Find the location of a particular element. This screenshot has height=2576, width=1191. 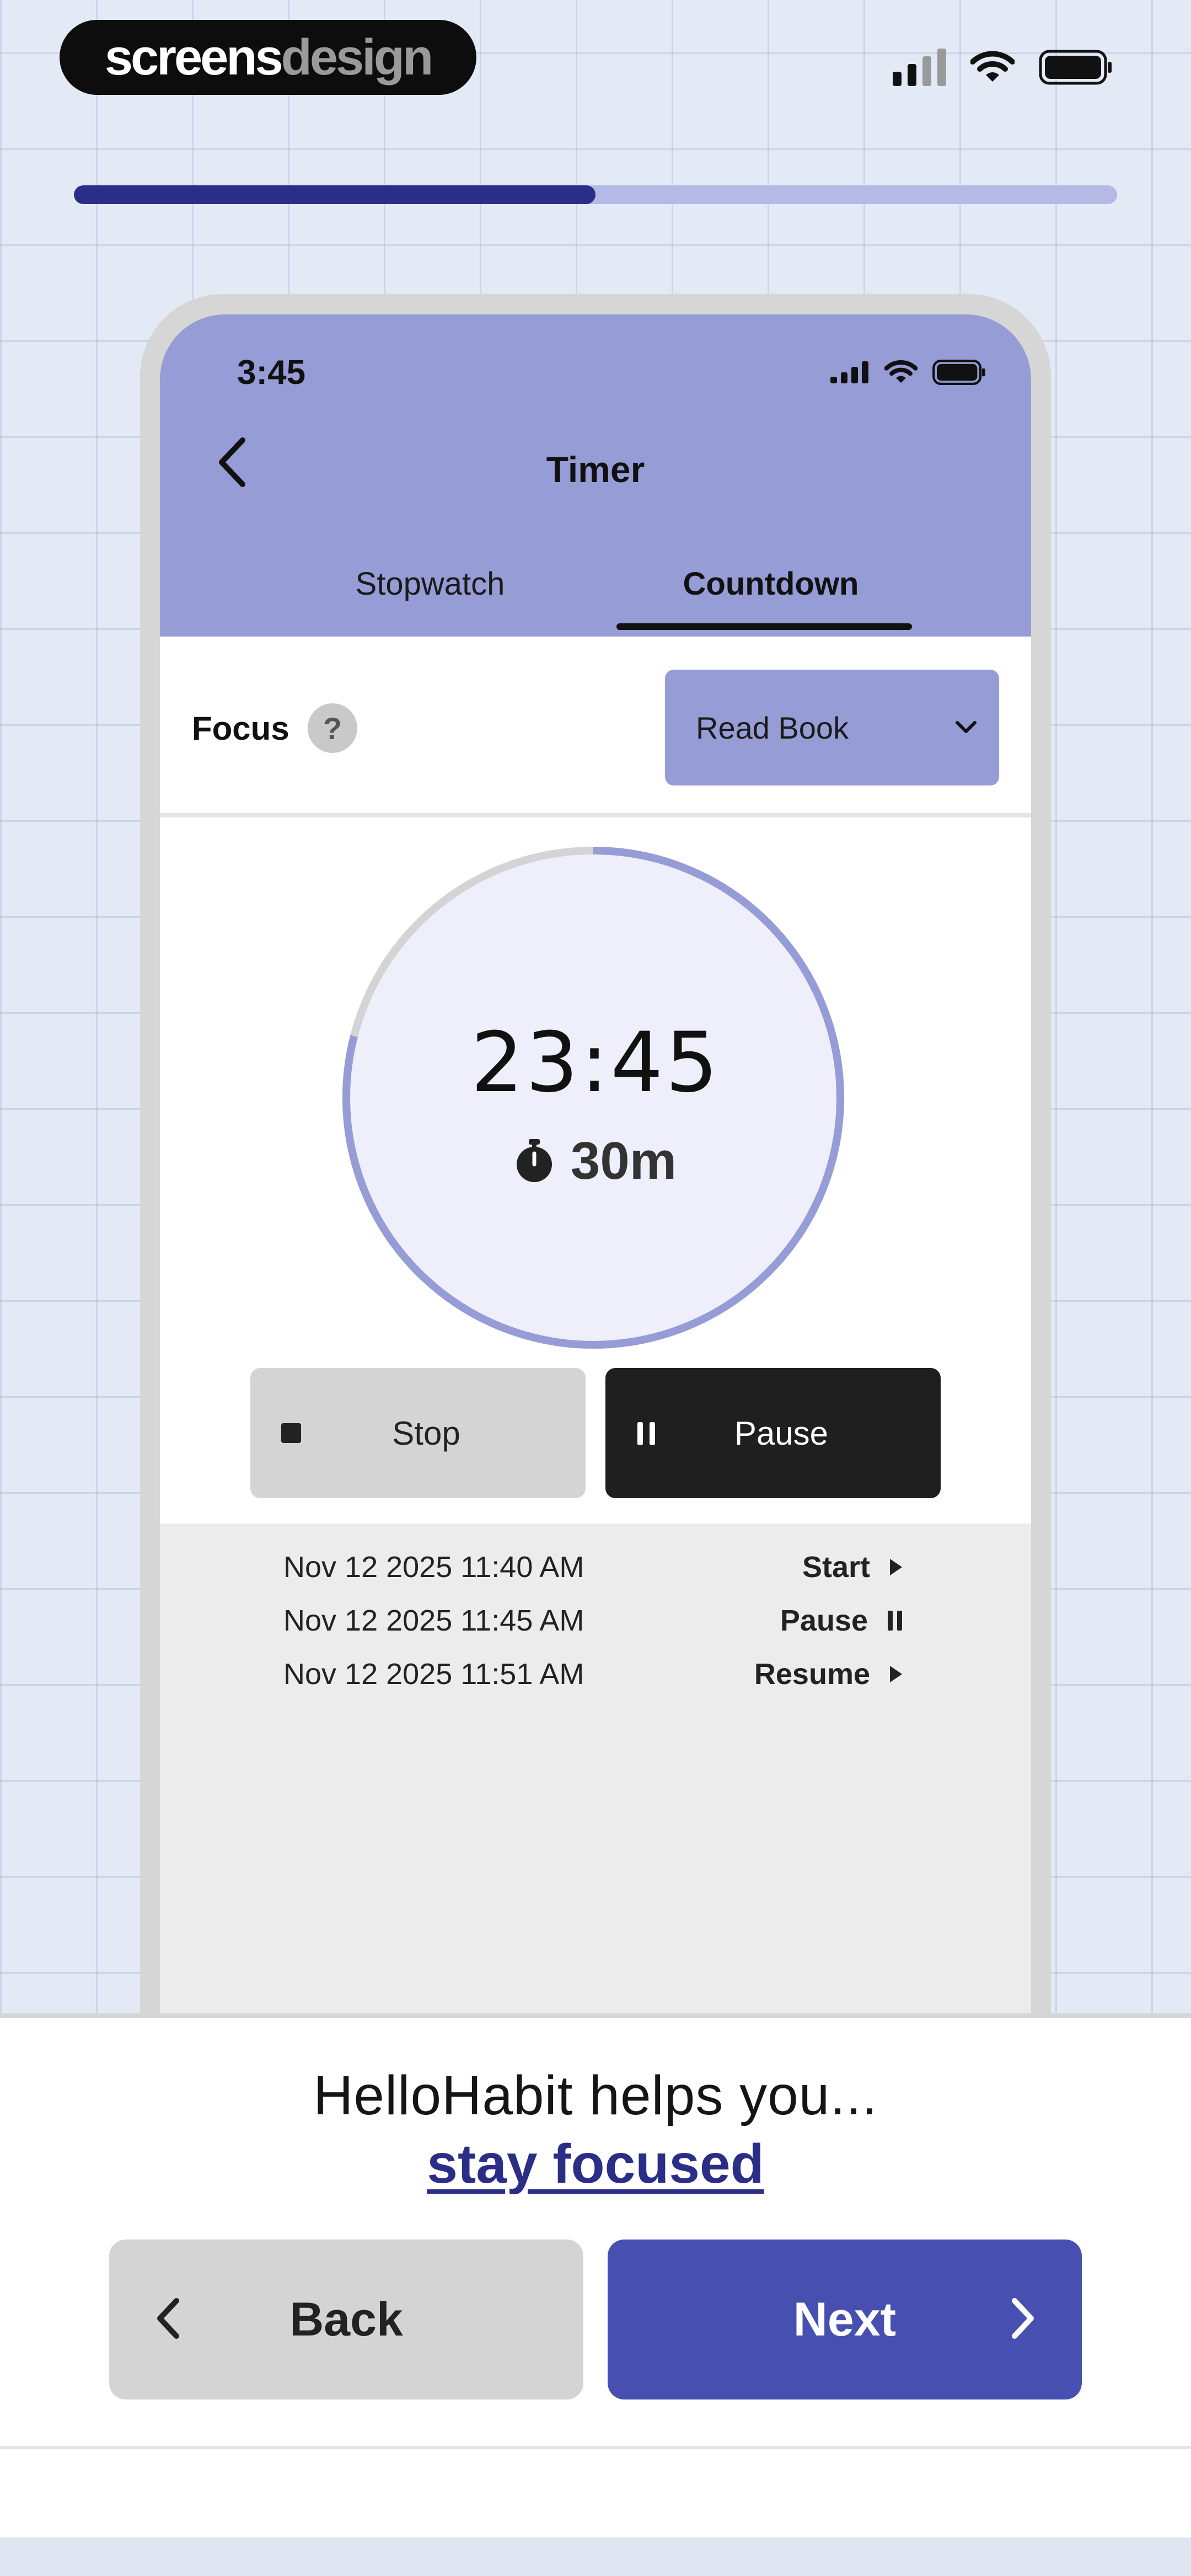

countdown-duration: 30m is located at coordinates (595, 1161).